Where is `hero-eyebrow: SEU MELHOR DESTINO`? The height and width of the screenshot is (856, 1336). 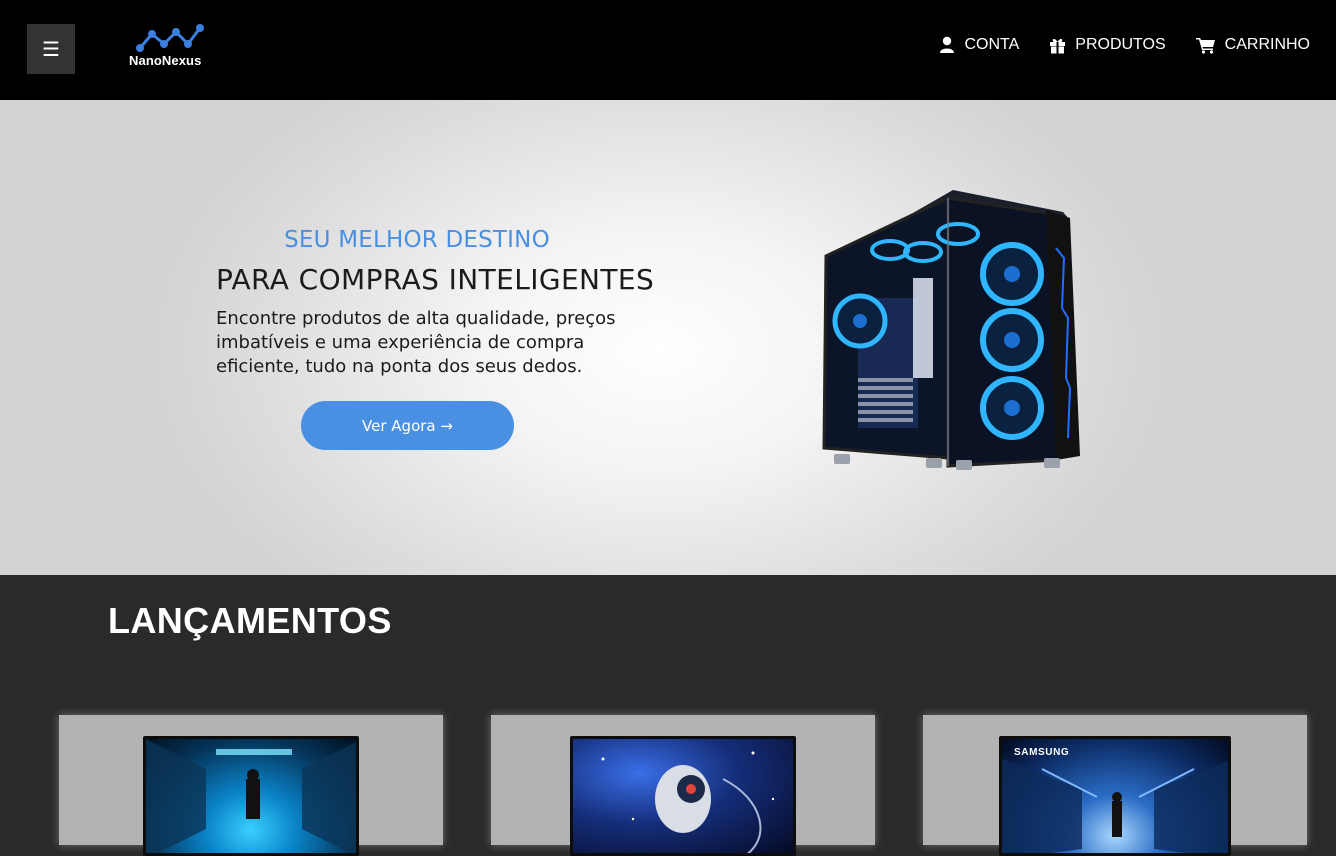 hero-eyebrow: SEU MELHOR DESTINO is located at coordinates (417, 240).